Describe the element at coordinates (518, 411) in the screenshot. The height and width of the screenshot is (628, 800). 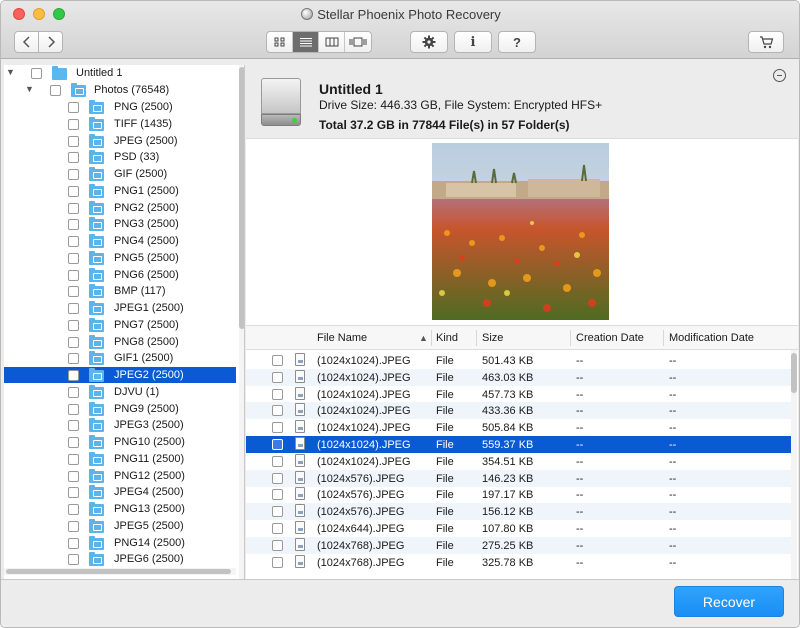
I see `table-row: (1024x1024).JPEG File 433.36 KB -- --` at that location.